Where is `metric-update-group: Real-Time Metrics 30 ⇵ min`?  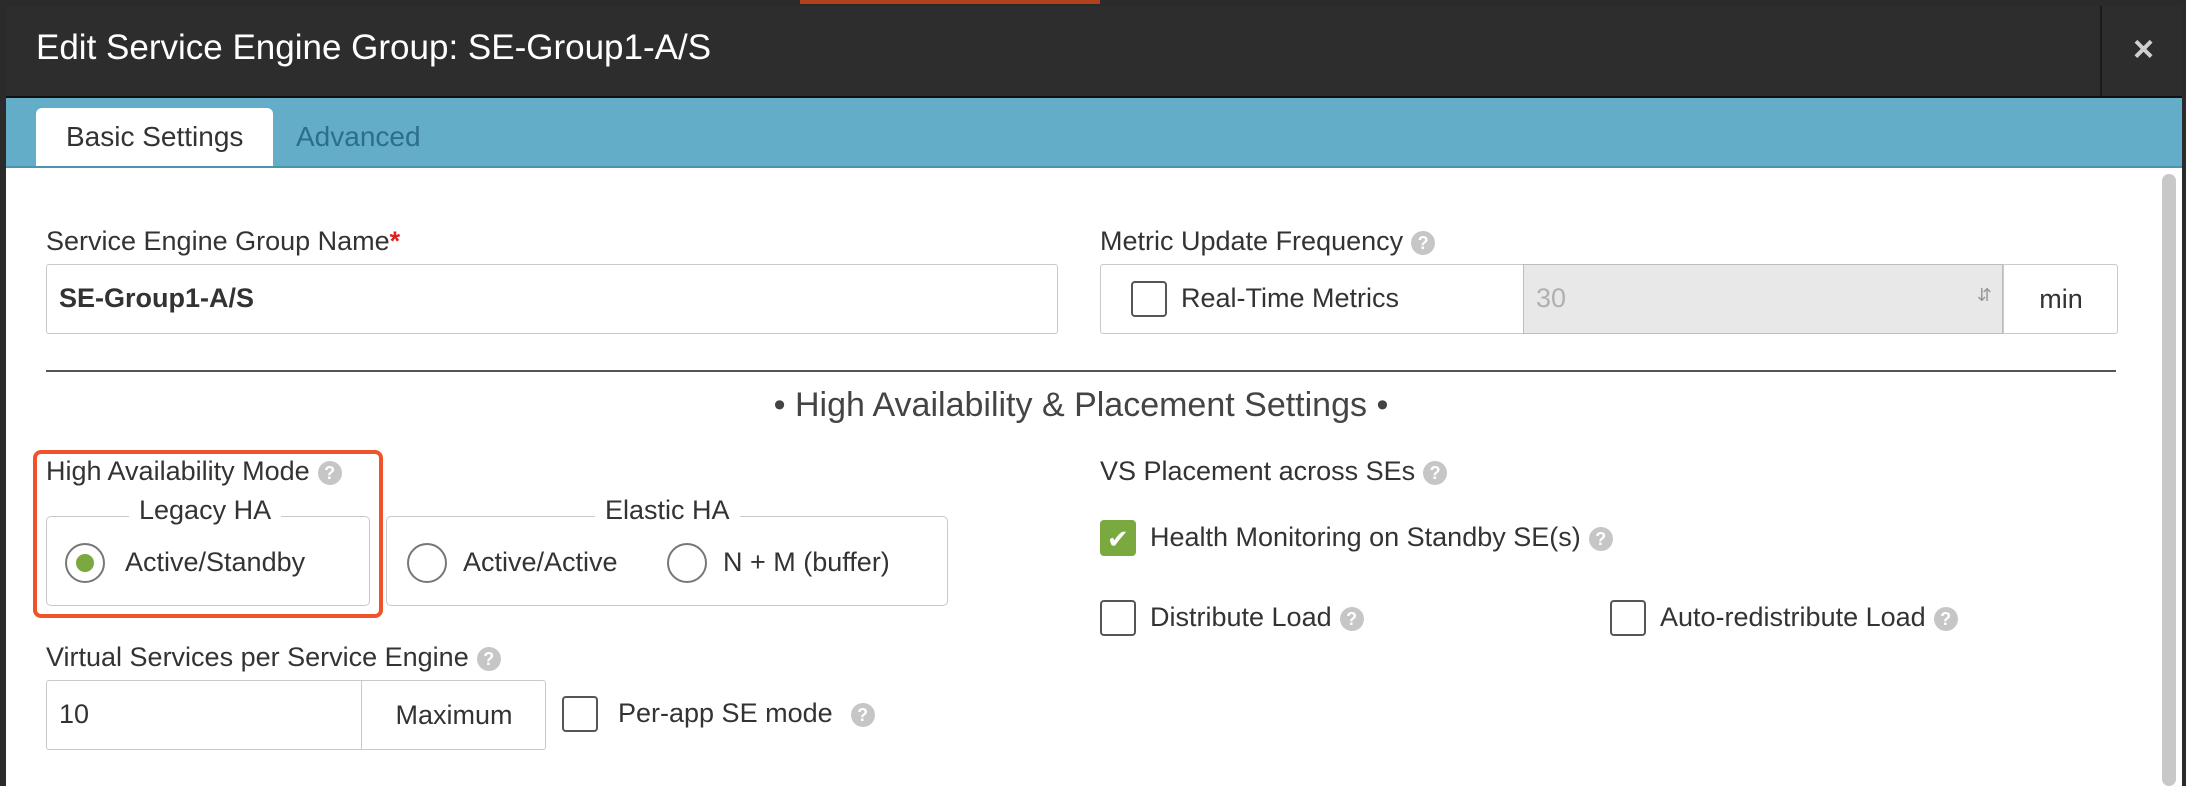 metric-update-group: Real-Time Metrics 30 ⇵ min is located at coordinates (1609, 299).